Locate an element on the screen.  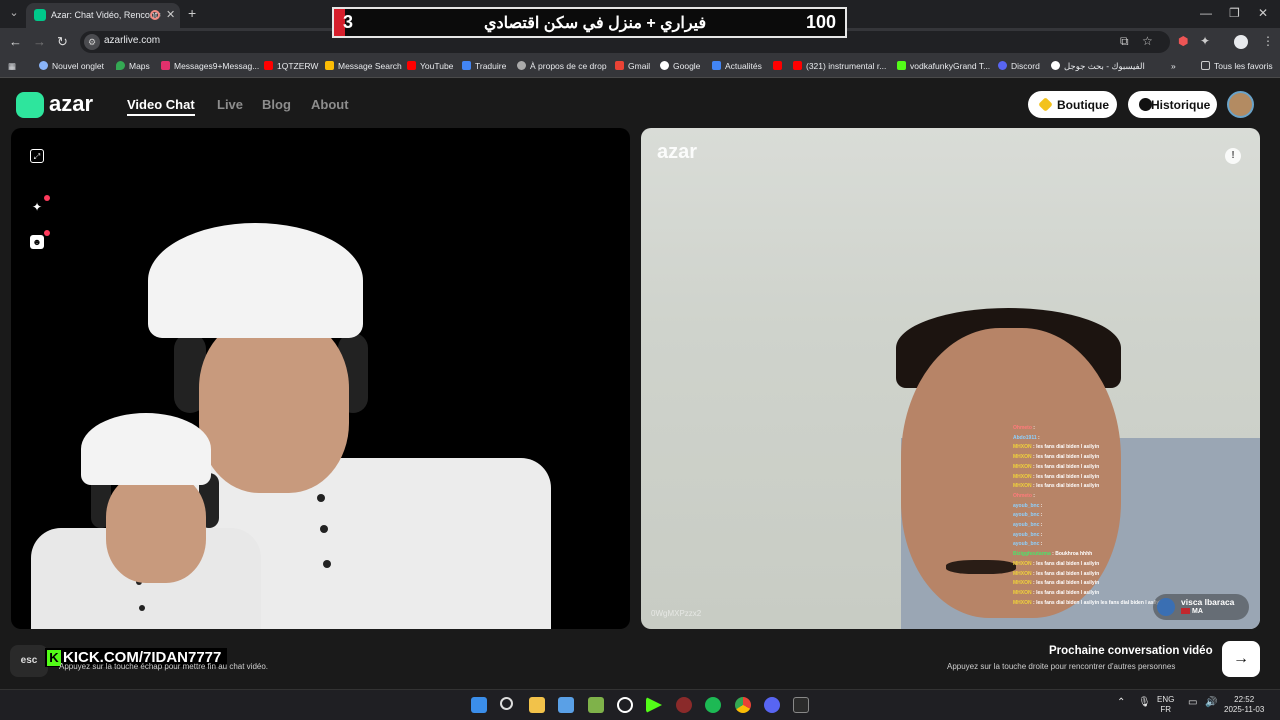
tab-search-icon: ⌄ is located at coordinates (14, 13).